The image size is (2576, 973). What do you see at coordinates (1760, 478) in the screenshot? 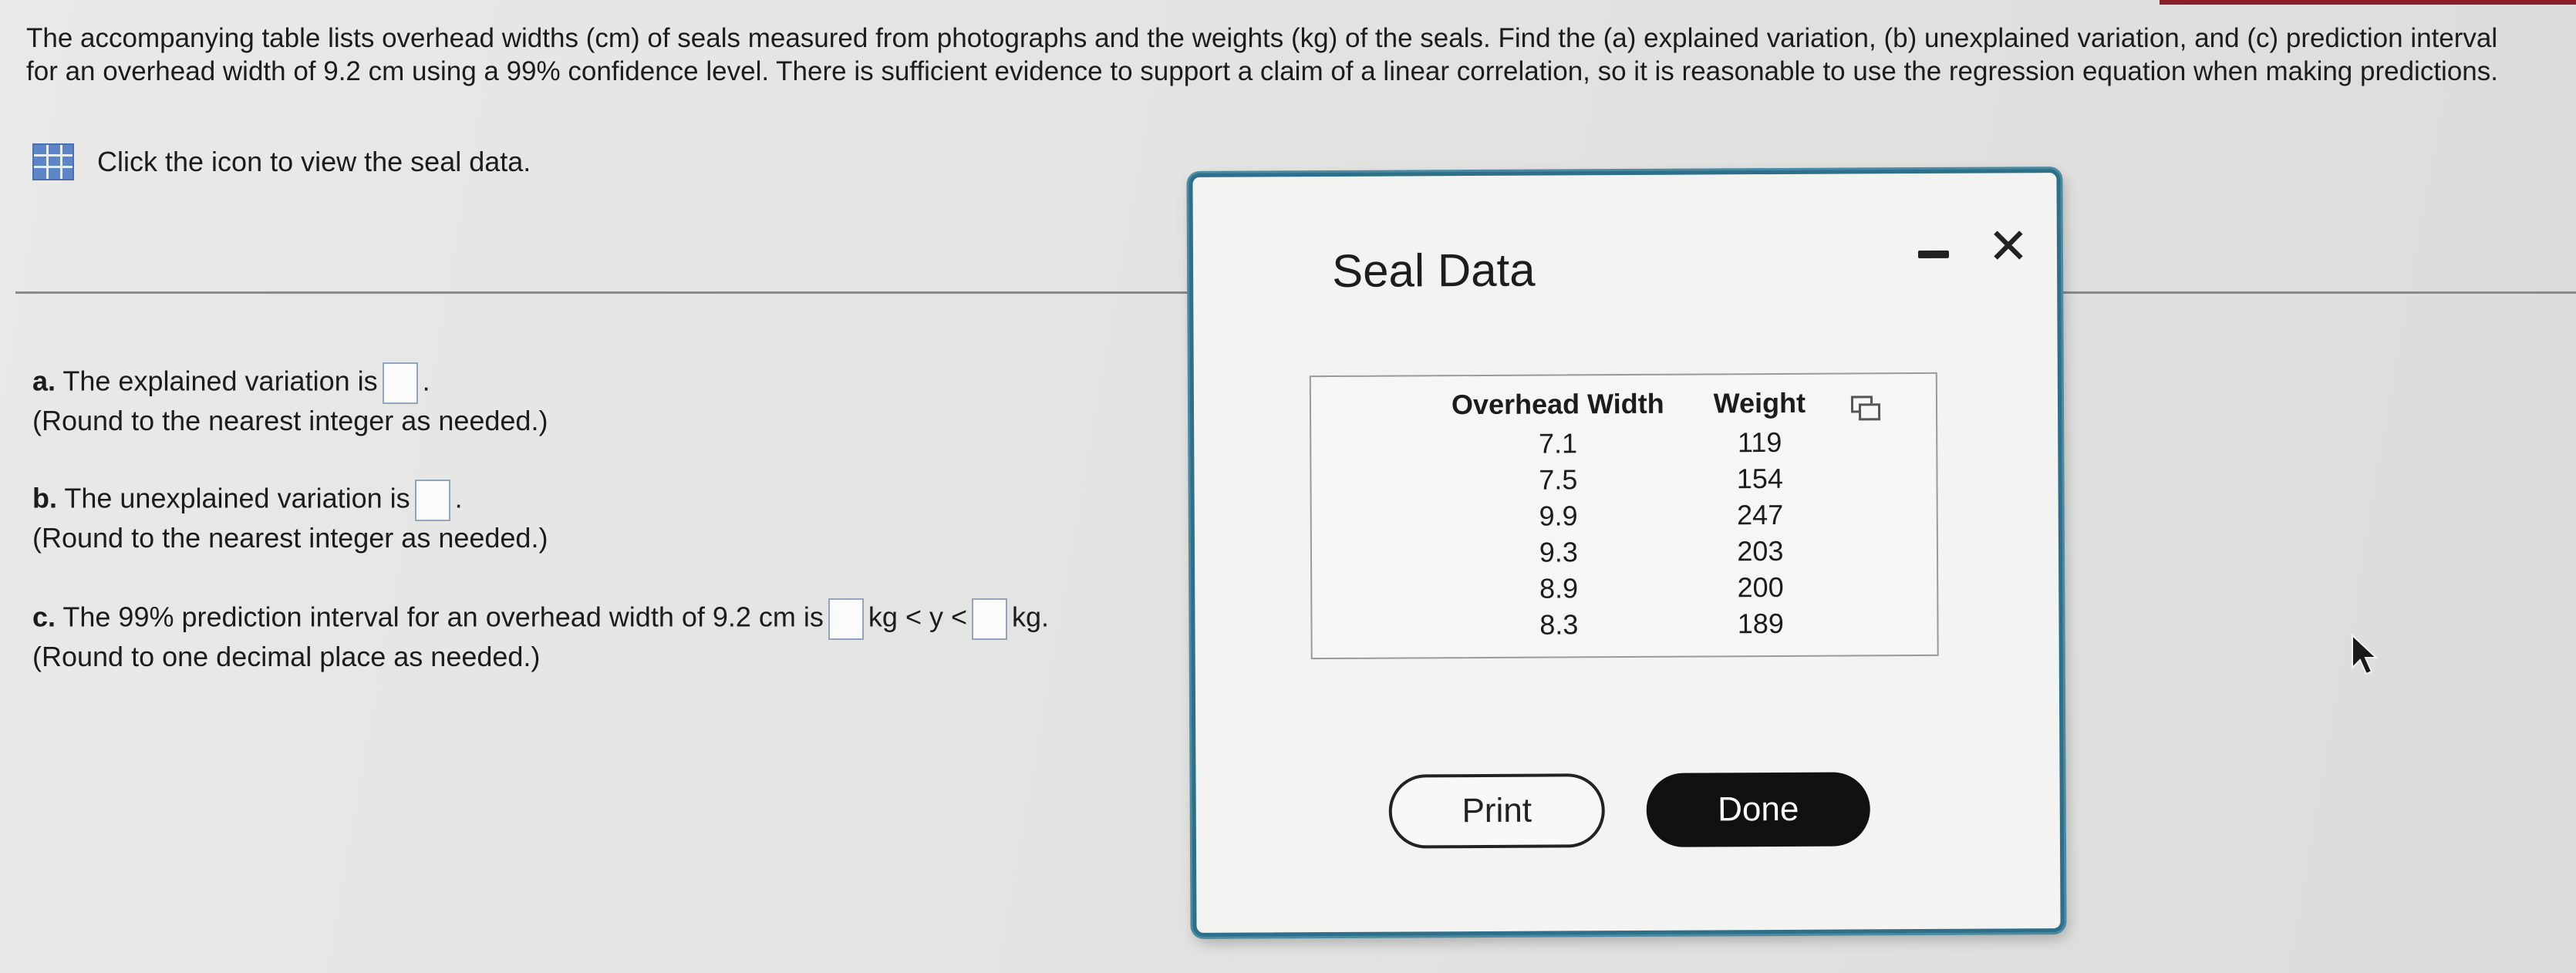
I see `weight-cell: 154` at bounding box center [1760, 478].